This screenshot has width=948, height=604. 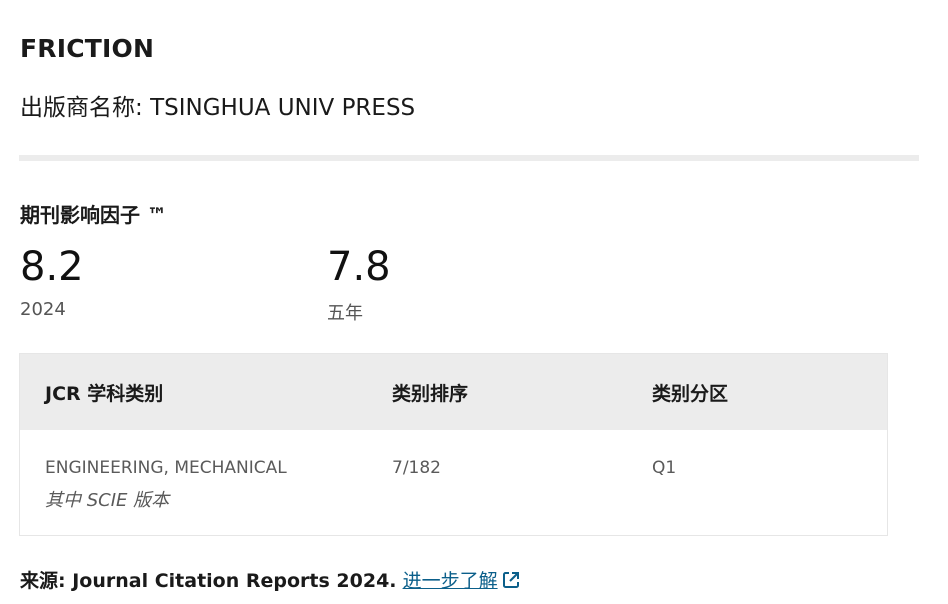 What do you see at coordinates (107, 500) in the screenshot?
I see `cell-edition: 其中 SCIE 版本` at bounding box center [107, 500].